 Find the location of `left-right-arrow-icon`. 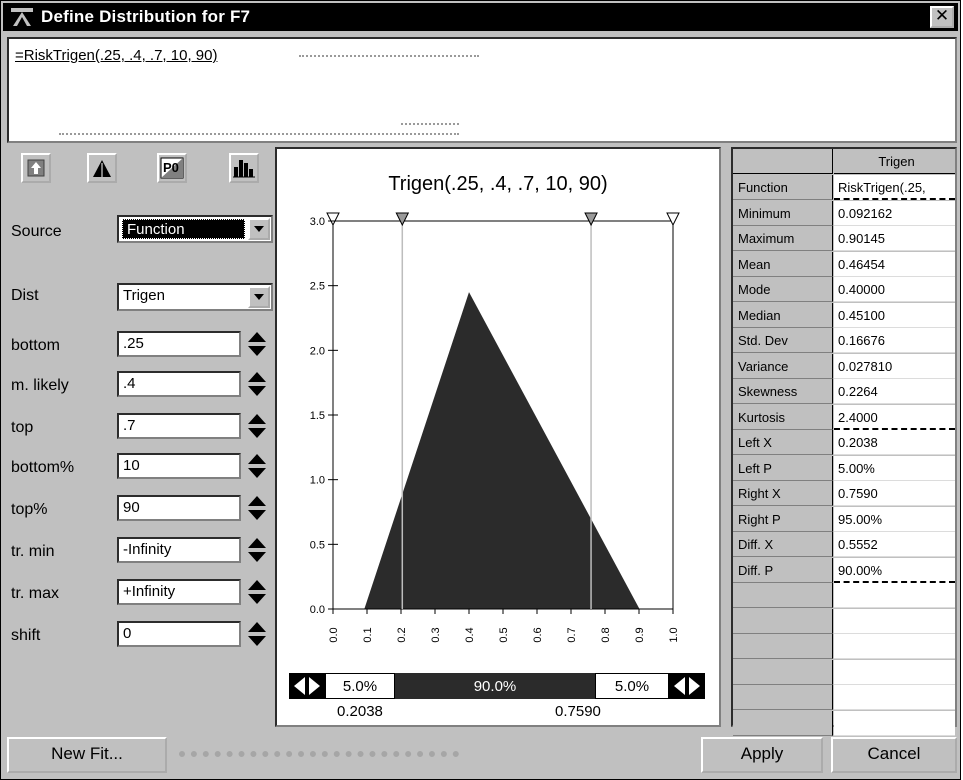

left-right-arrow-icon is located at coordinates (307, 686).